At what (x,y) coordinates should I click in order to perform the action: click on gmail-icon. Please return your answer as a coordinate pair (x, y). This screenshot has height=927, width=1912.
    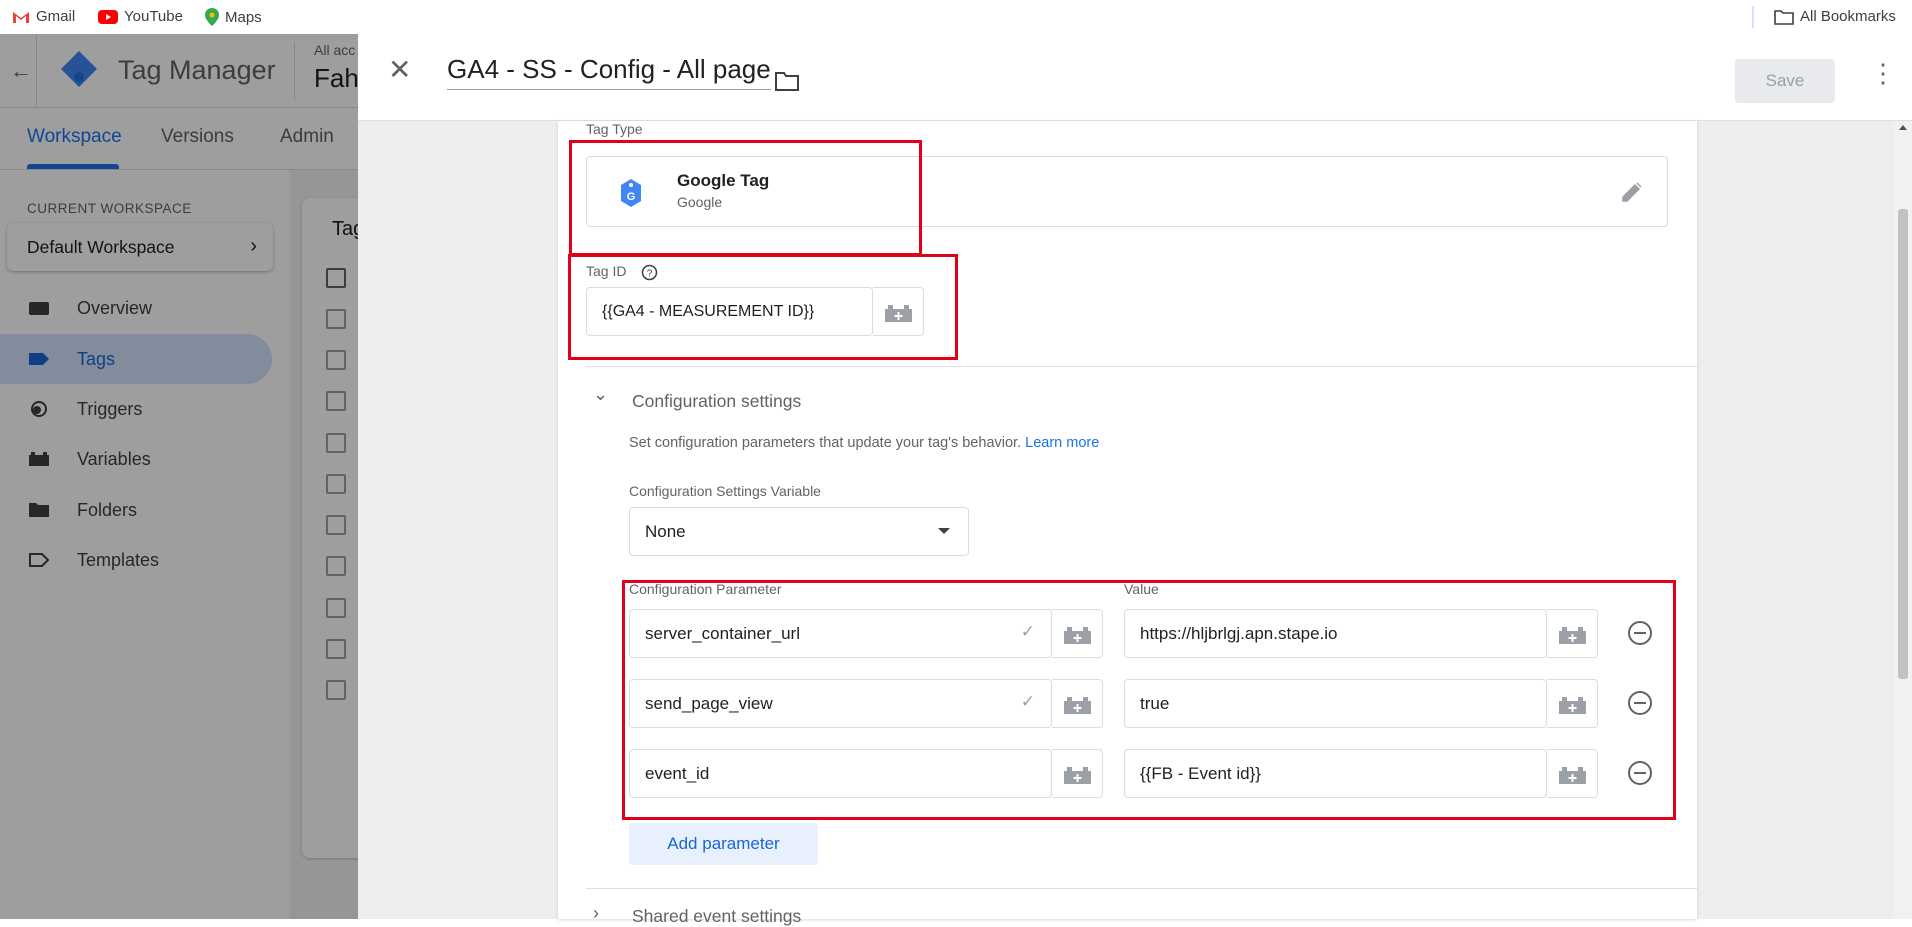
    Looking at the image, I should click on (21, 17).